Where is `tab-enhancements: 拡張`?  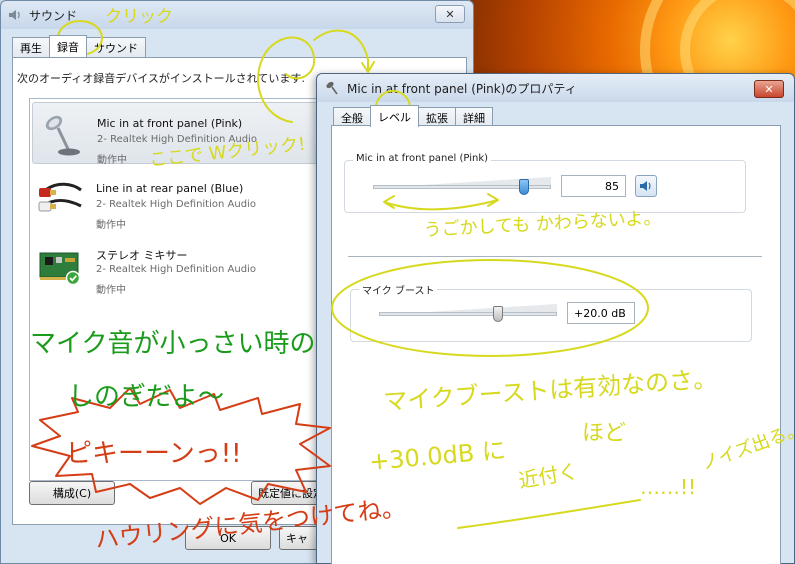
tab-enhancements: 拡張 is located at coordinates (437, 117).